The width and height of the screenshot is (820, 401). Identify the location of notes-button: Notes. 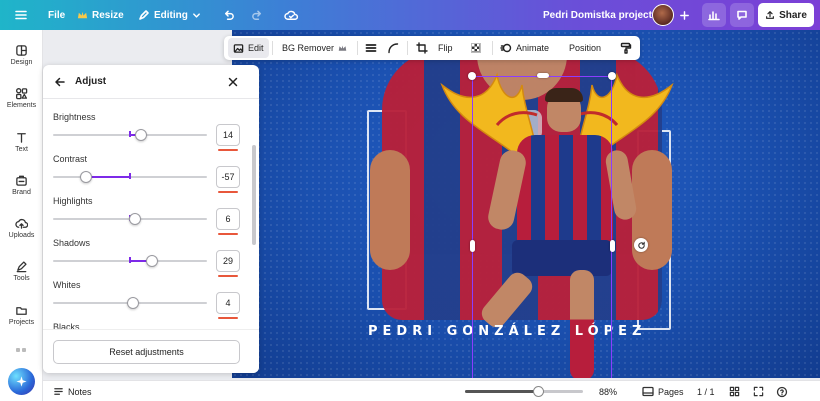
(72, 391).